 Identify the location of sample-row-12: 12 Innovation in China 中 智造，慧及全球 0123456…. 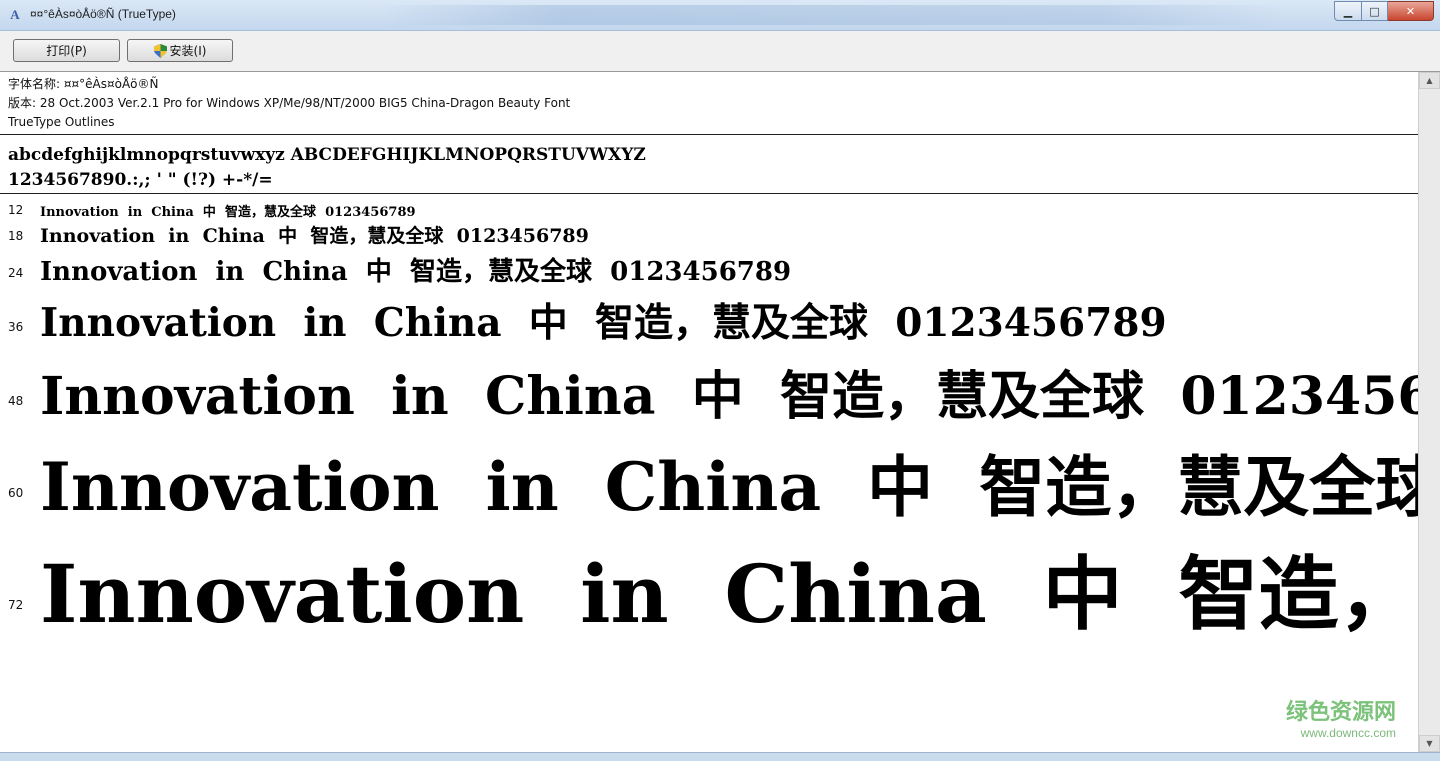
(709, 210).